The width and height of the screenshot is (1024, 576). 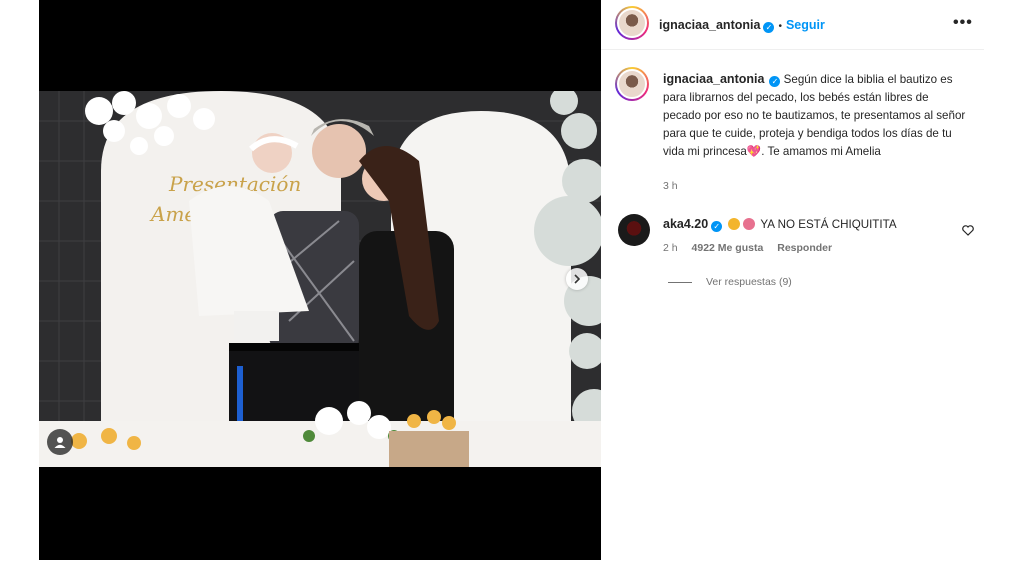 I want to click on heart-outline-icon, so click(x=968, y=230).